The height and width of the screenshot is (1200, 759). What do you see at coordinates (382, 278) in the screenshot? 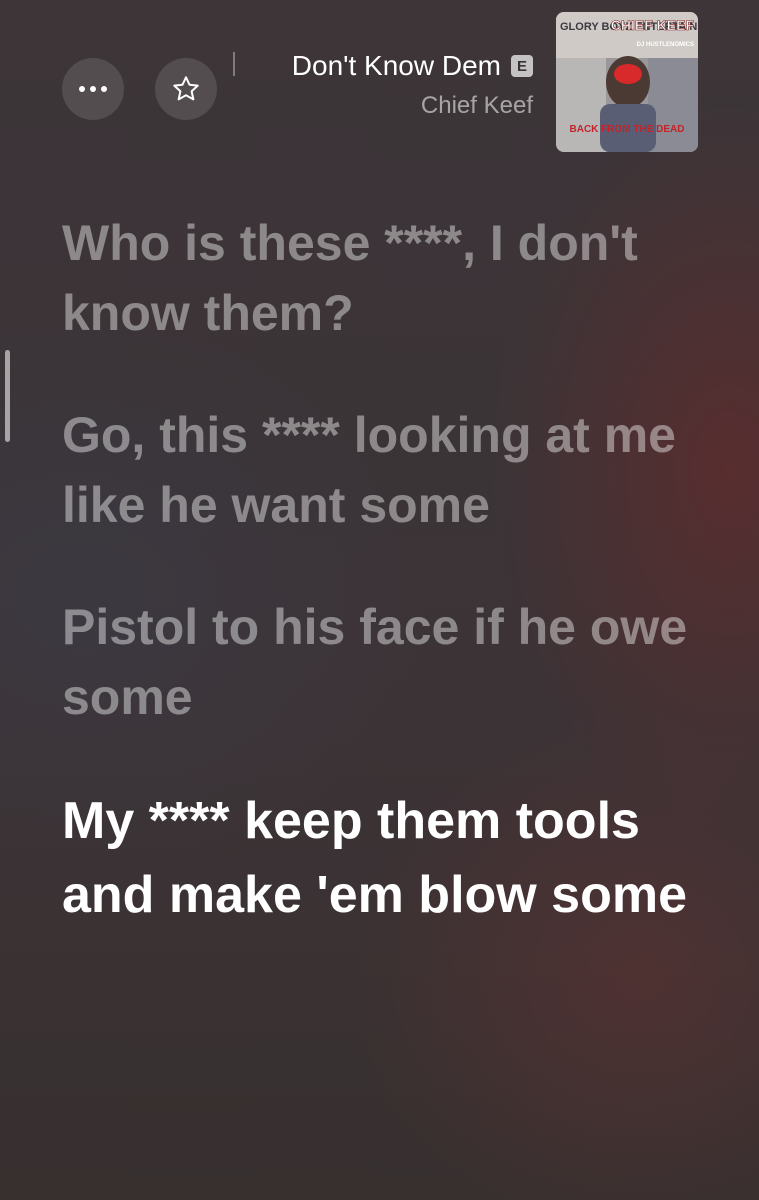
I see `lyric-line: Who is these ****, I don't know them?` at bounding box center [382, 278].